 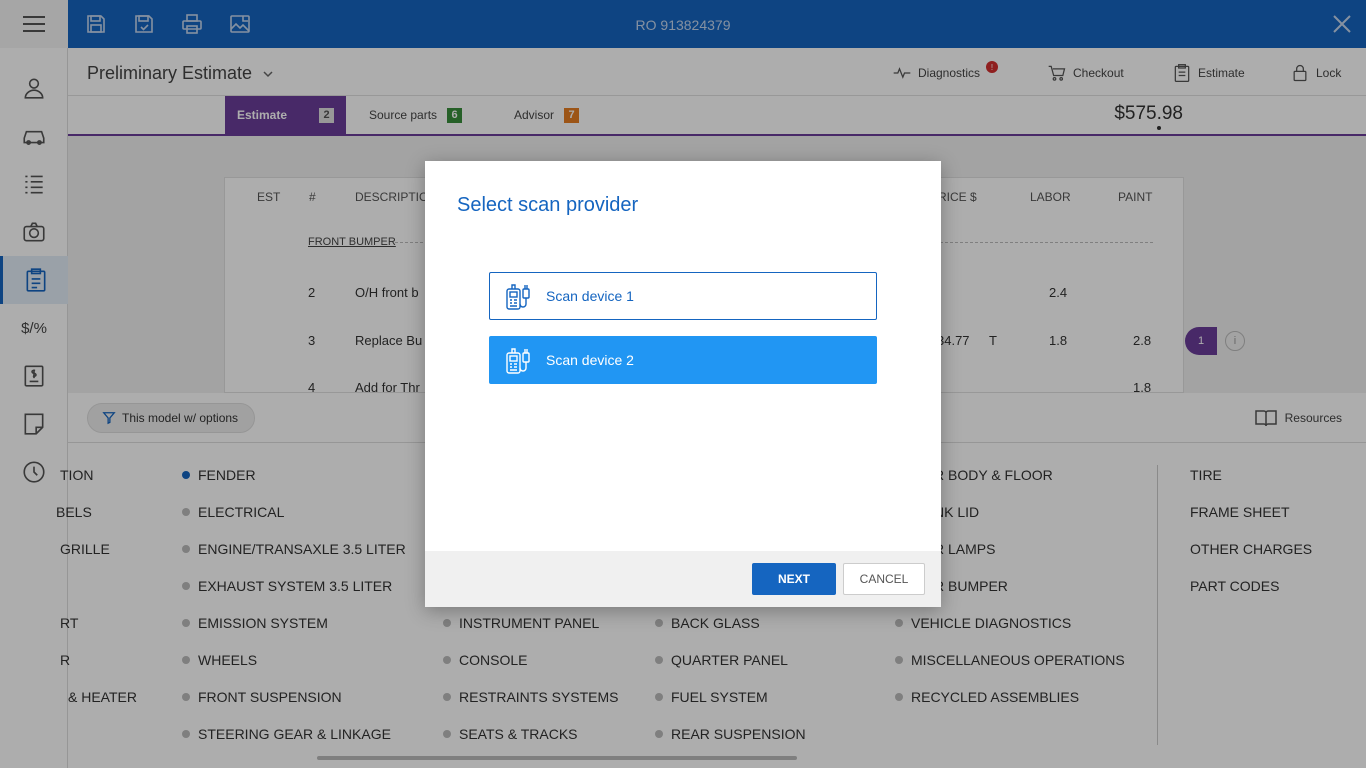 What do you see at coordinates (683, 579) in the screenshot?
I see `dialog-footer: NEXT CANCEL` at bounding box center [683, 579].